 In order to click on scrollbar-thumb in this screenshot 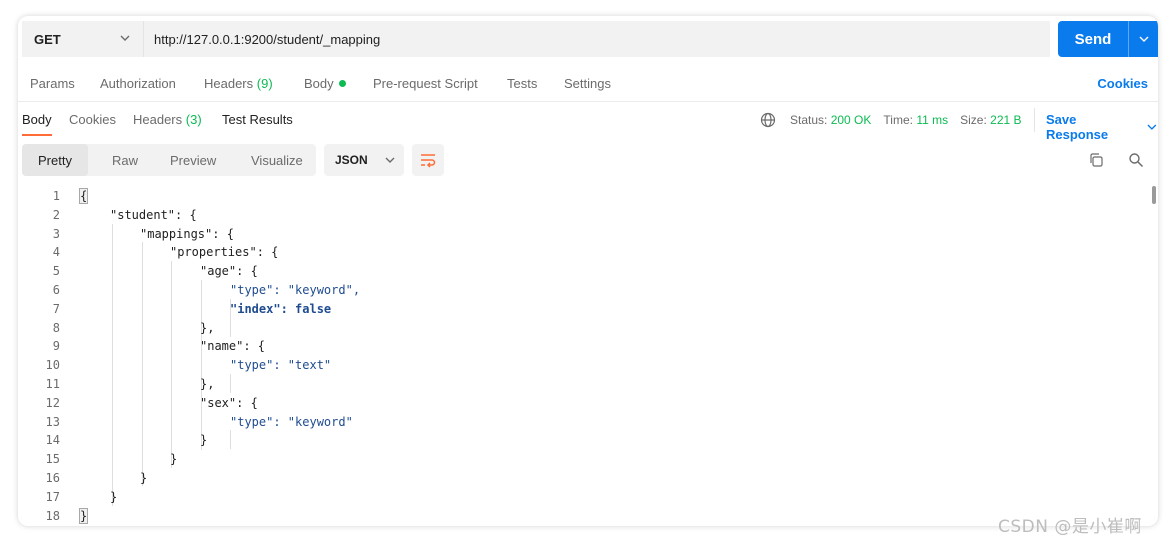, I will do `click(1154, 195)`.